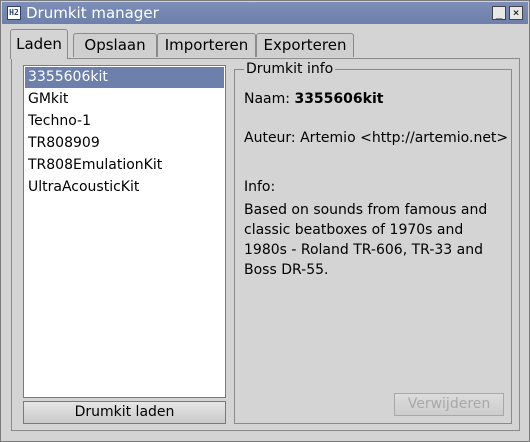 Image resolution: width=530 pixels, height=442 pixels. Describe the element at coordinates (124, 187) in the screenshot. I see `list-item: UltraAcousticKit` at that location.